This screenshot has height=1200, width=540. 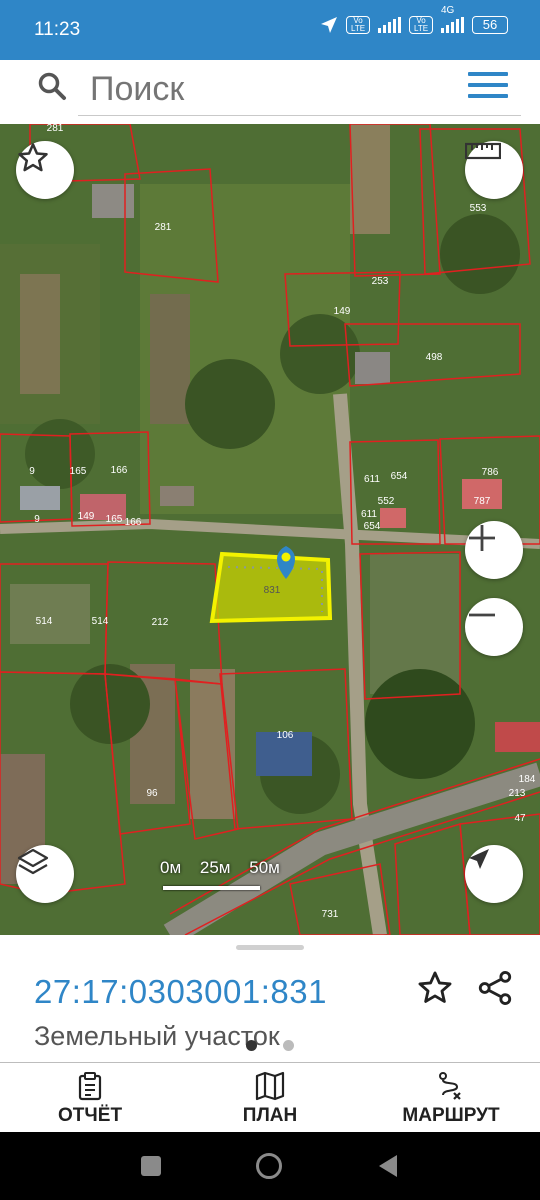 I want to click on status-time: 11:23, so click(x=57, y=29).